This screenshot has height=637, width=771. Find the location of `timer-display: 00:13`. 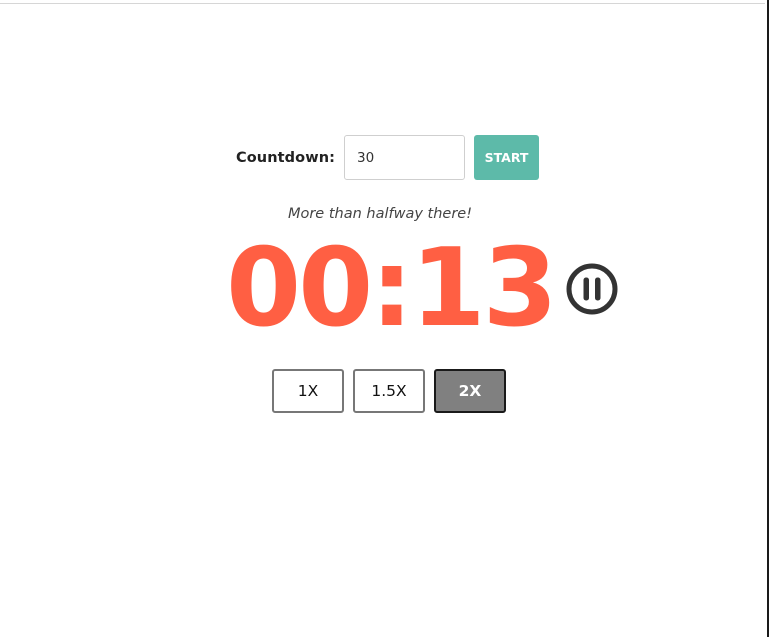

timer-display: 00:13 is located at coordinates (392, 288).